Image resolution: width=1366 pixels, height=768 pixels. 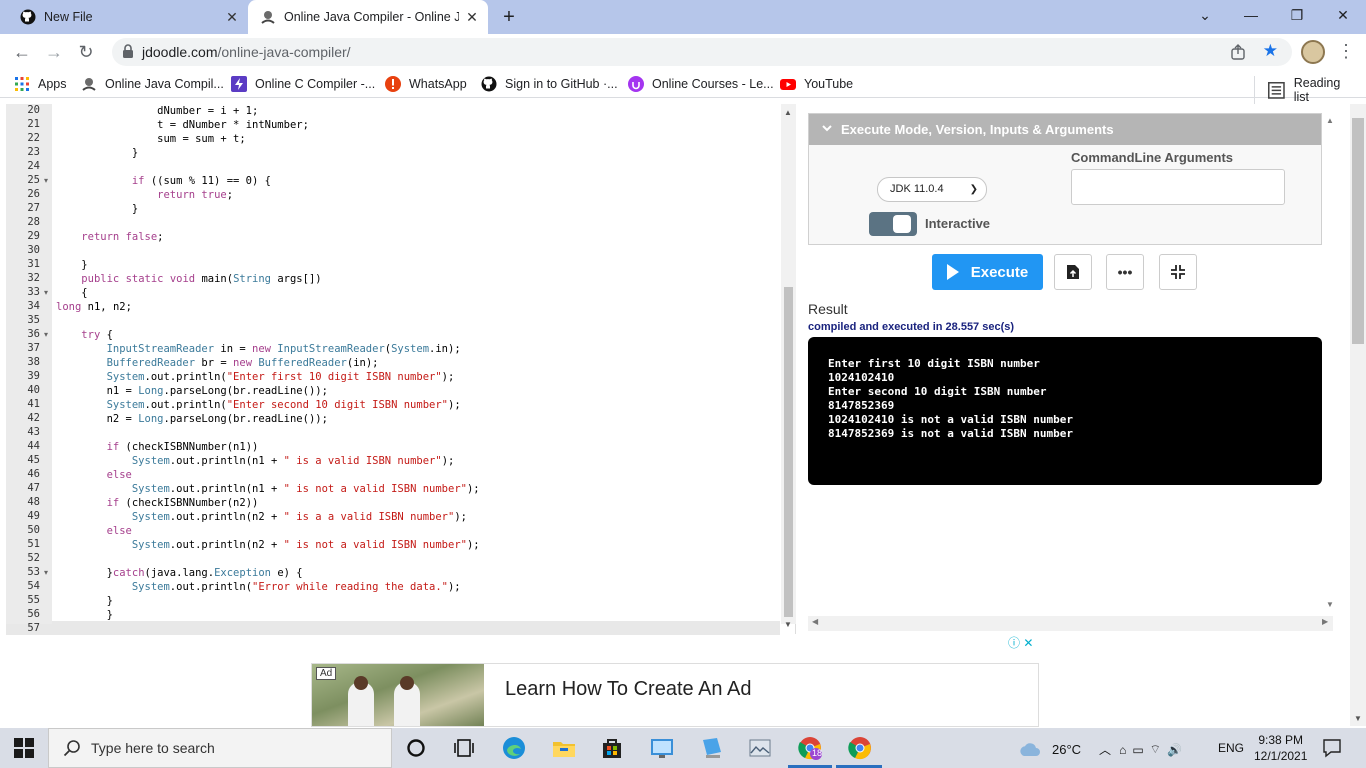 I want to click on chrome-icon, so click(x=860, y=748).